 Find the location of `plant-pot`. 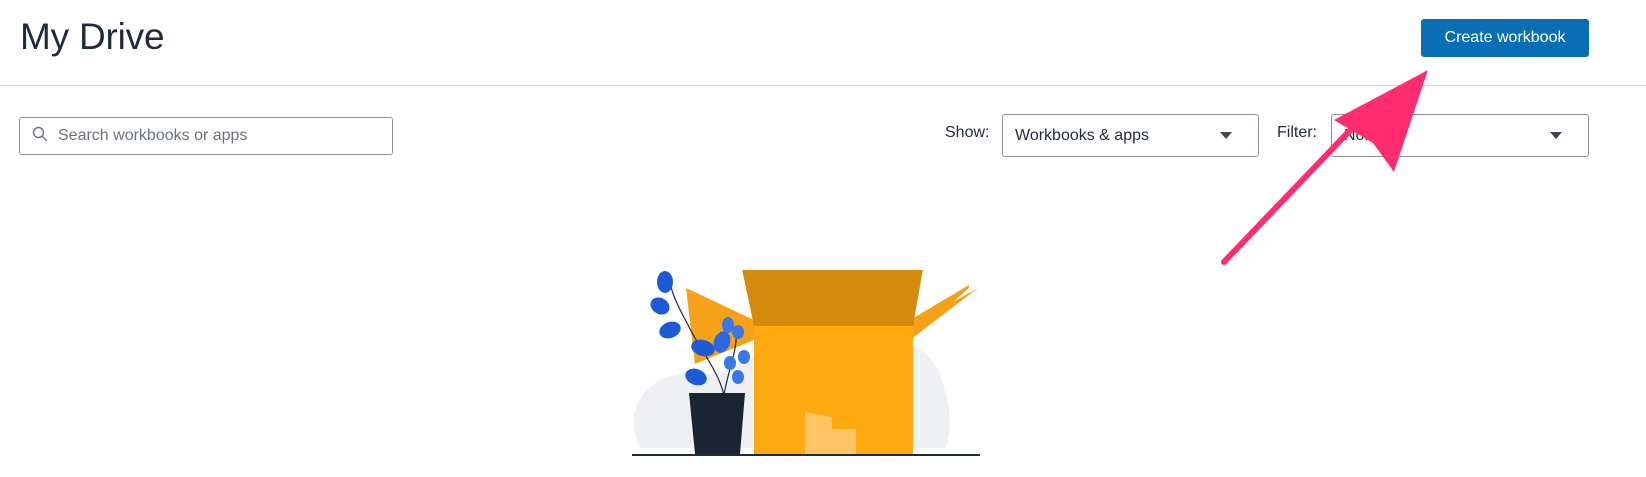

plant-pot is located at coordinates (717, 423).